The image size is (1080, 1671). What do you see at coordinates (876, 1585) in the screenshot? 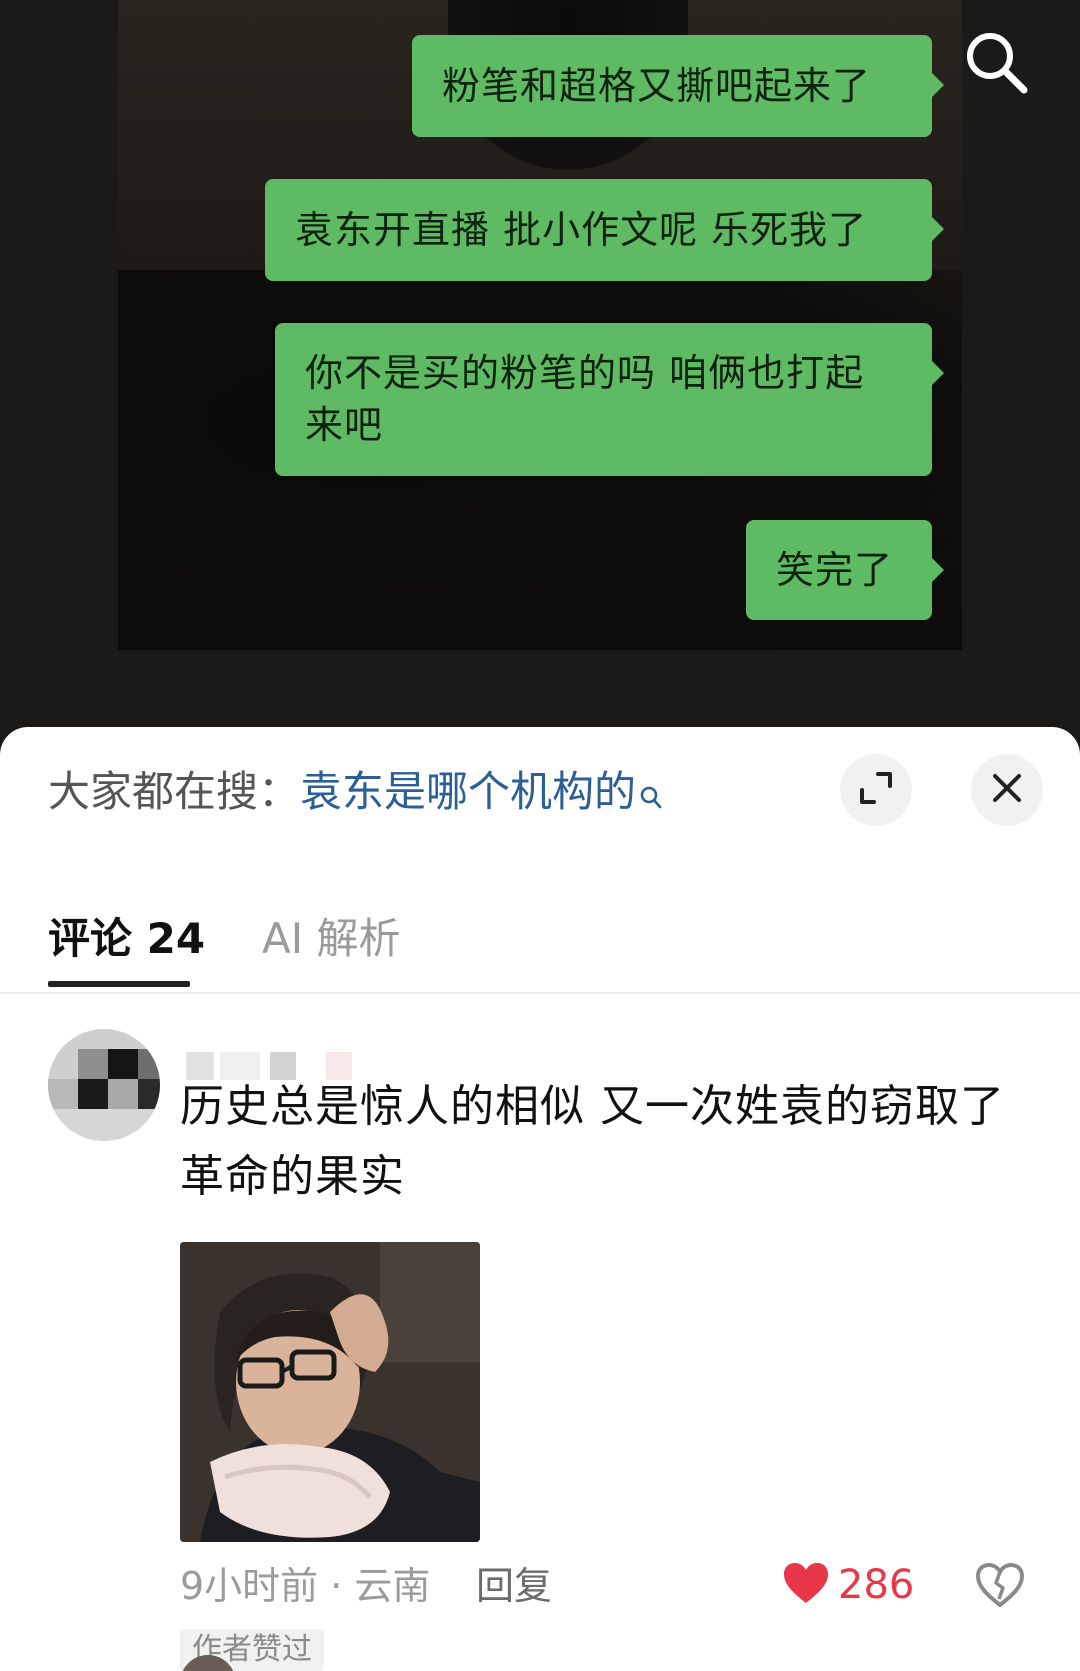
I see `like-count: 286` at bounding box center [876, 1585].